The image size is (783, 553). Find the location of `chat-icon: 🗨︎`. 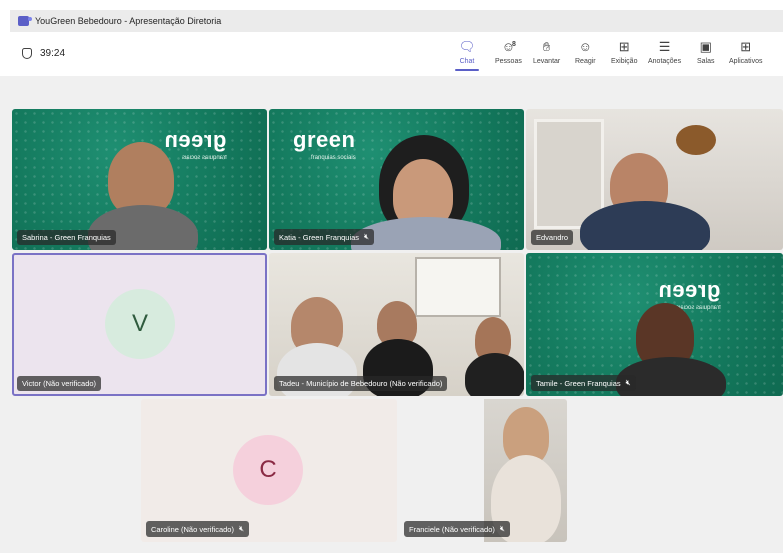

chat-icon: 🗨︎ is located at coordinates (467, 46).